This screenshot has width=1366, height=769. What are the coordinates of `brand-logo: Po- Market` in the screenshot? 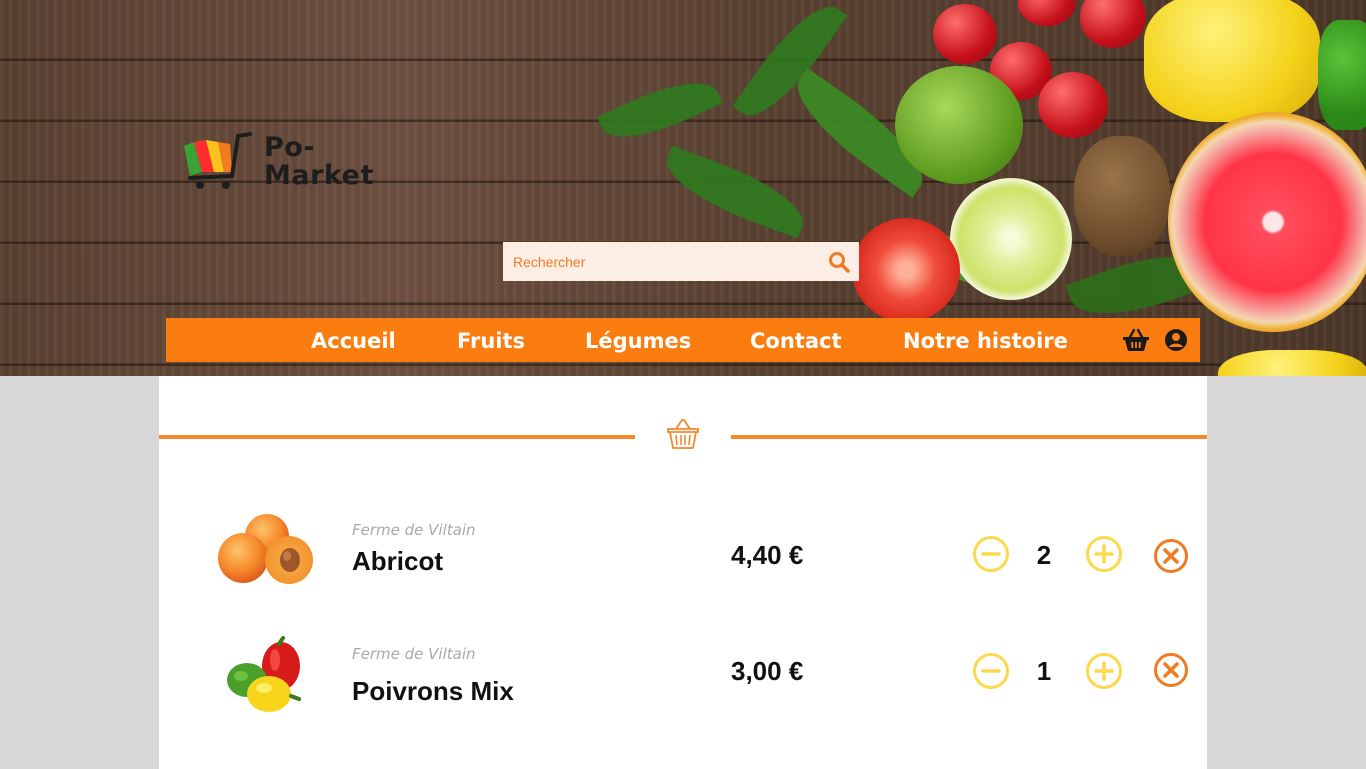 It's located at (285, 163).